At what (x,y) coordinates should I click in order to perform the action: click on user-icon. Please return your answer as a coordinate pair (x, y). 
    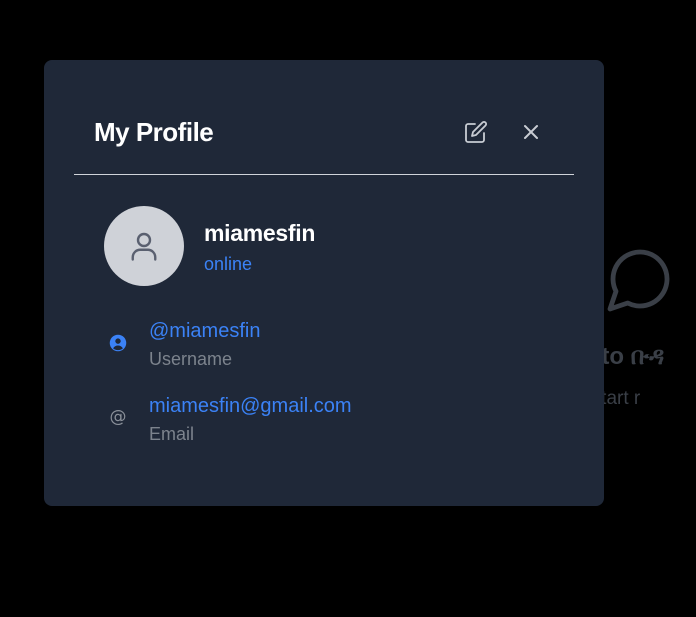
    Looking at the image, I should click on (144, 246).